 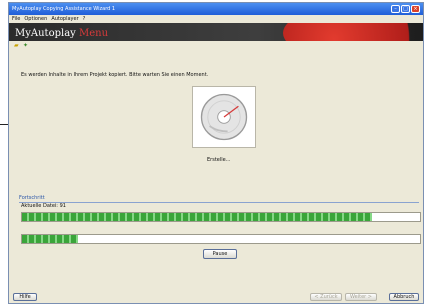 I want to click on banner-swoosh, so click(x=353, y=32).